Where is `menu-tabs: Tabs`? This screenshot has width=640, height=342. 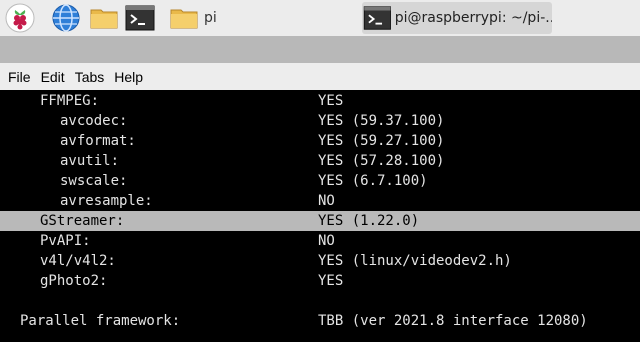 menu-tabs: Tabs is located at coordinates (90, 77).